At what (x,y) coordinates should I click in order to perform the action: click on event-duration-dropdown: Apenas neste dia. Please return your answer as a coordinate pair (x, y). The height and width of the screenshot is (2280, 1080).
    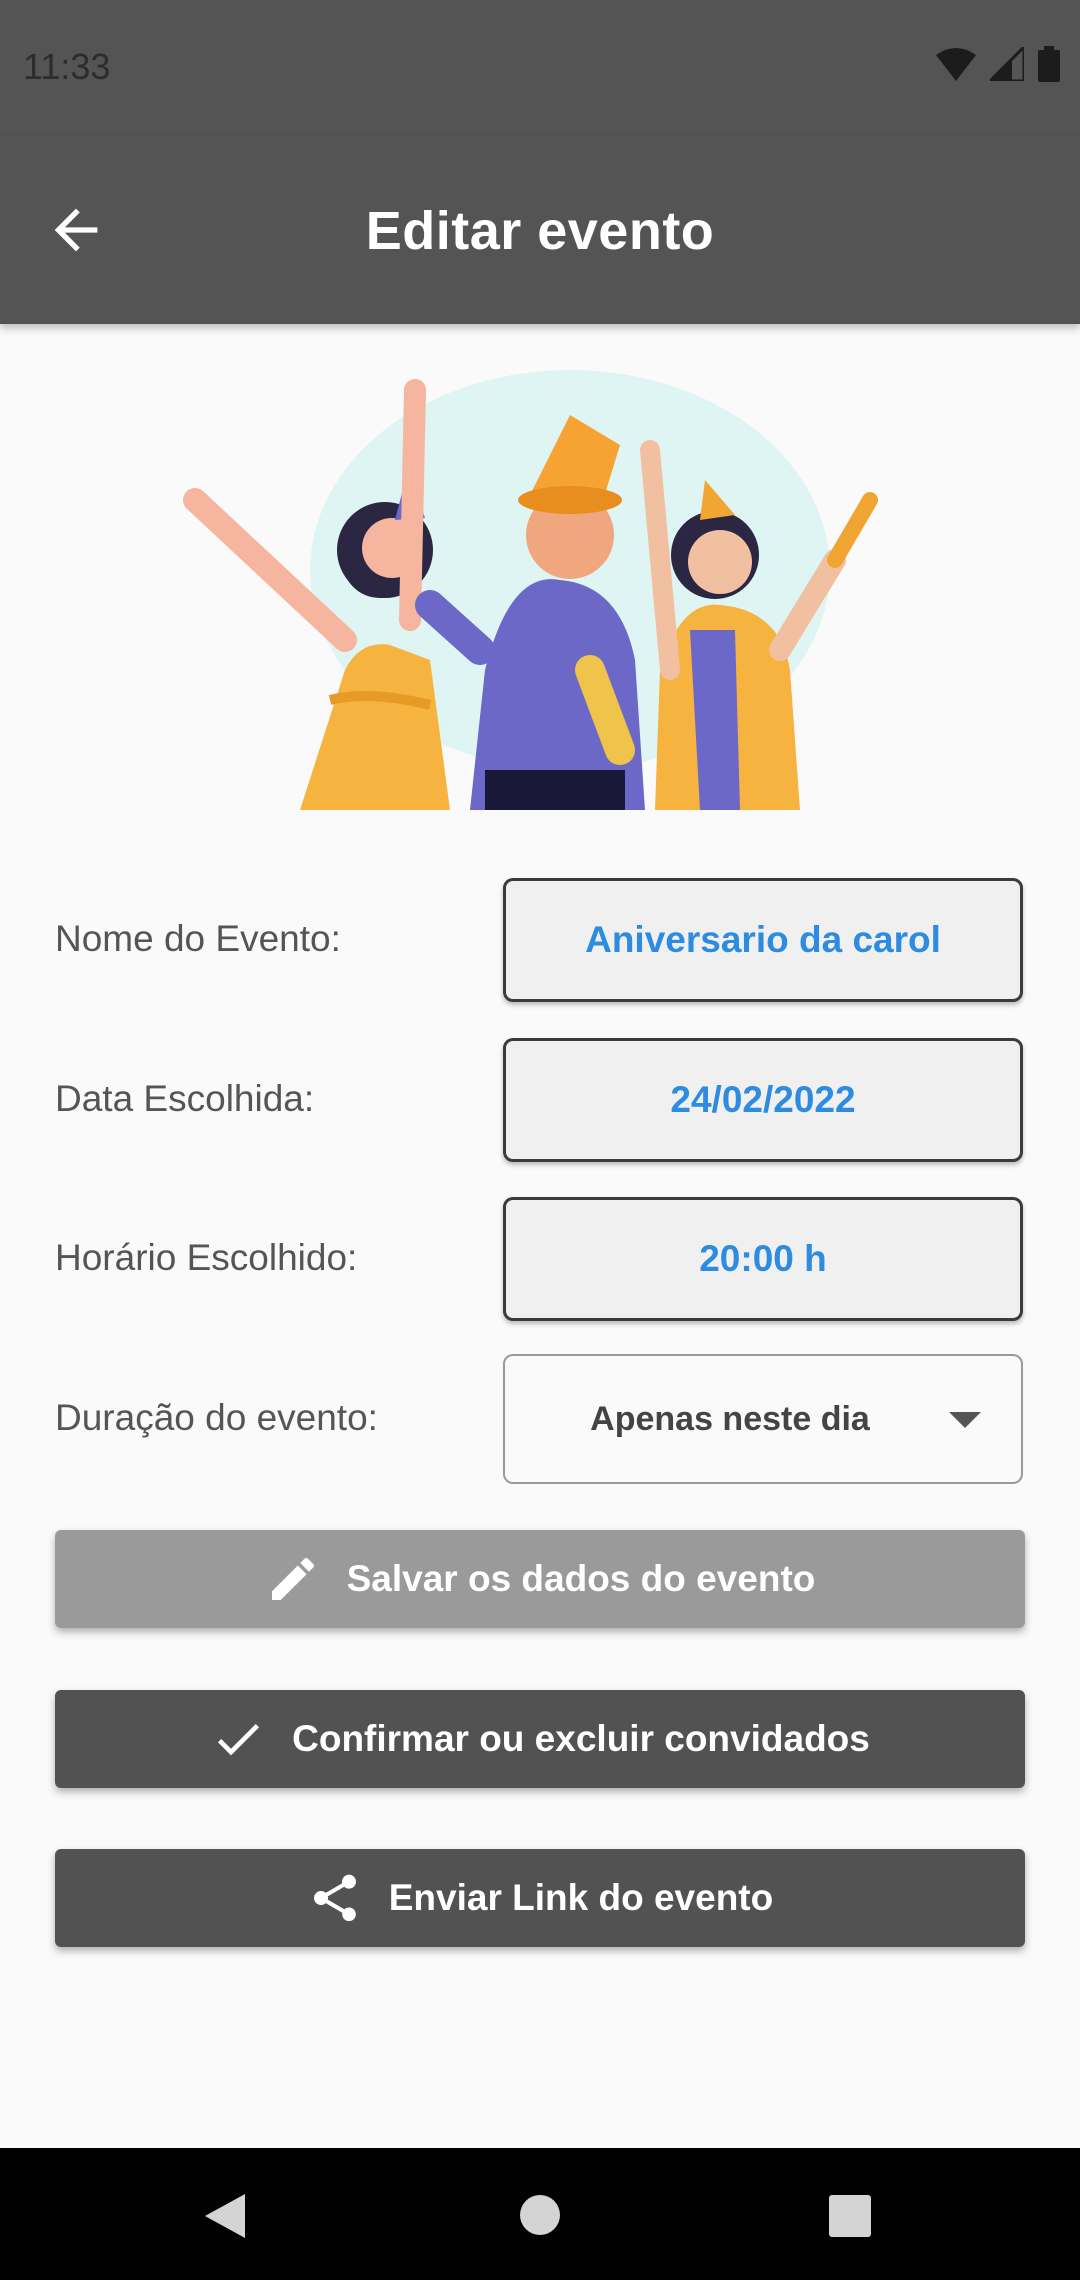
    Looking at the image, I should click on (763, 1419).